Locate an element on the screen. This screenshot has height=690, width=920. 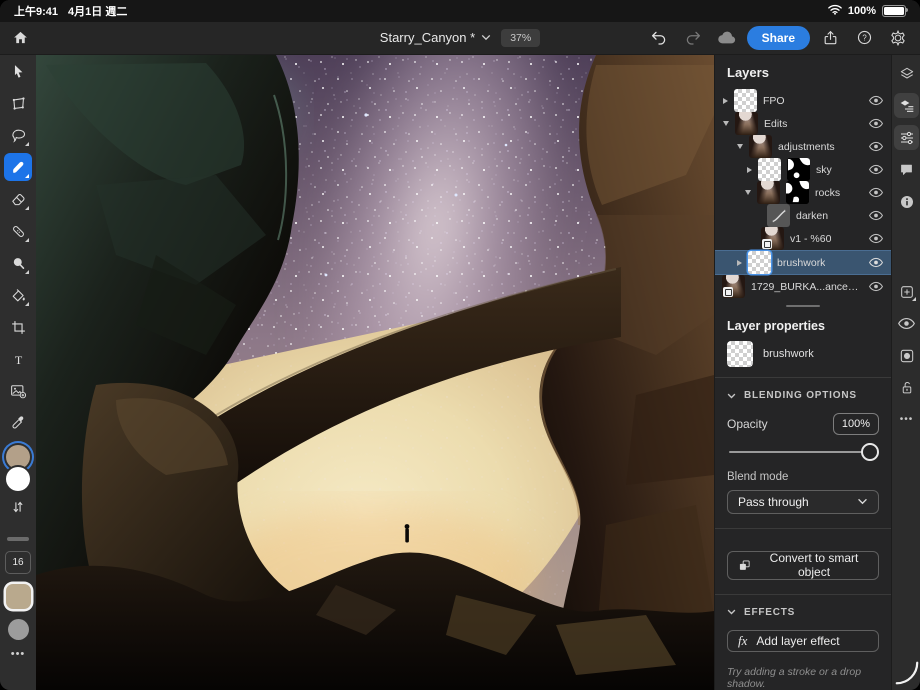
compact-layers-button is located at coordinates (906, 105).